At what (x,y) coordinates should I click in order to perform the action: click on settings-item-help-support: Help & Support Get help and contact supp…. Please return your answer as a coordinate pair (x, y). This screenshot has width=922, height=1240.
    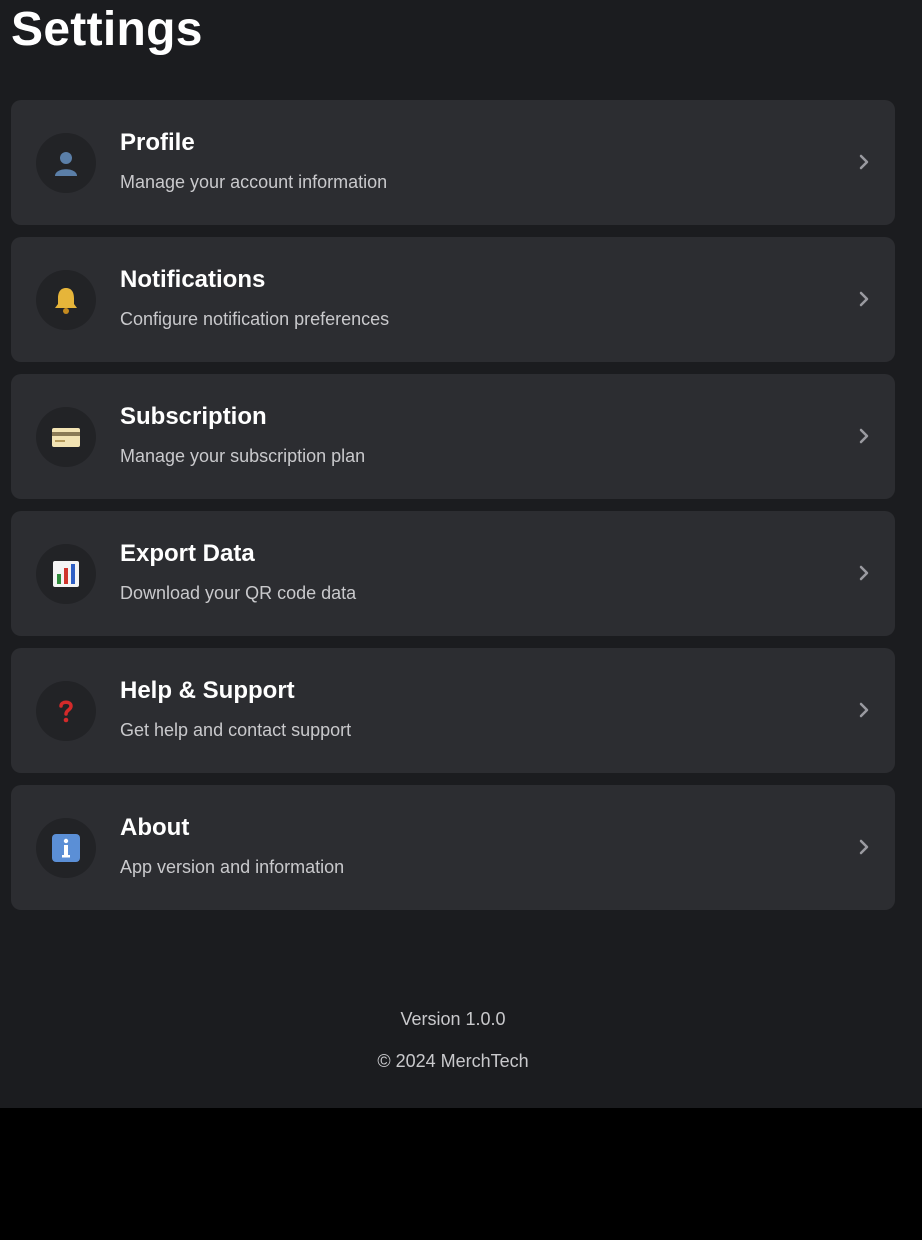
    Looking at the image, I should click on (453, 710).